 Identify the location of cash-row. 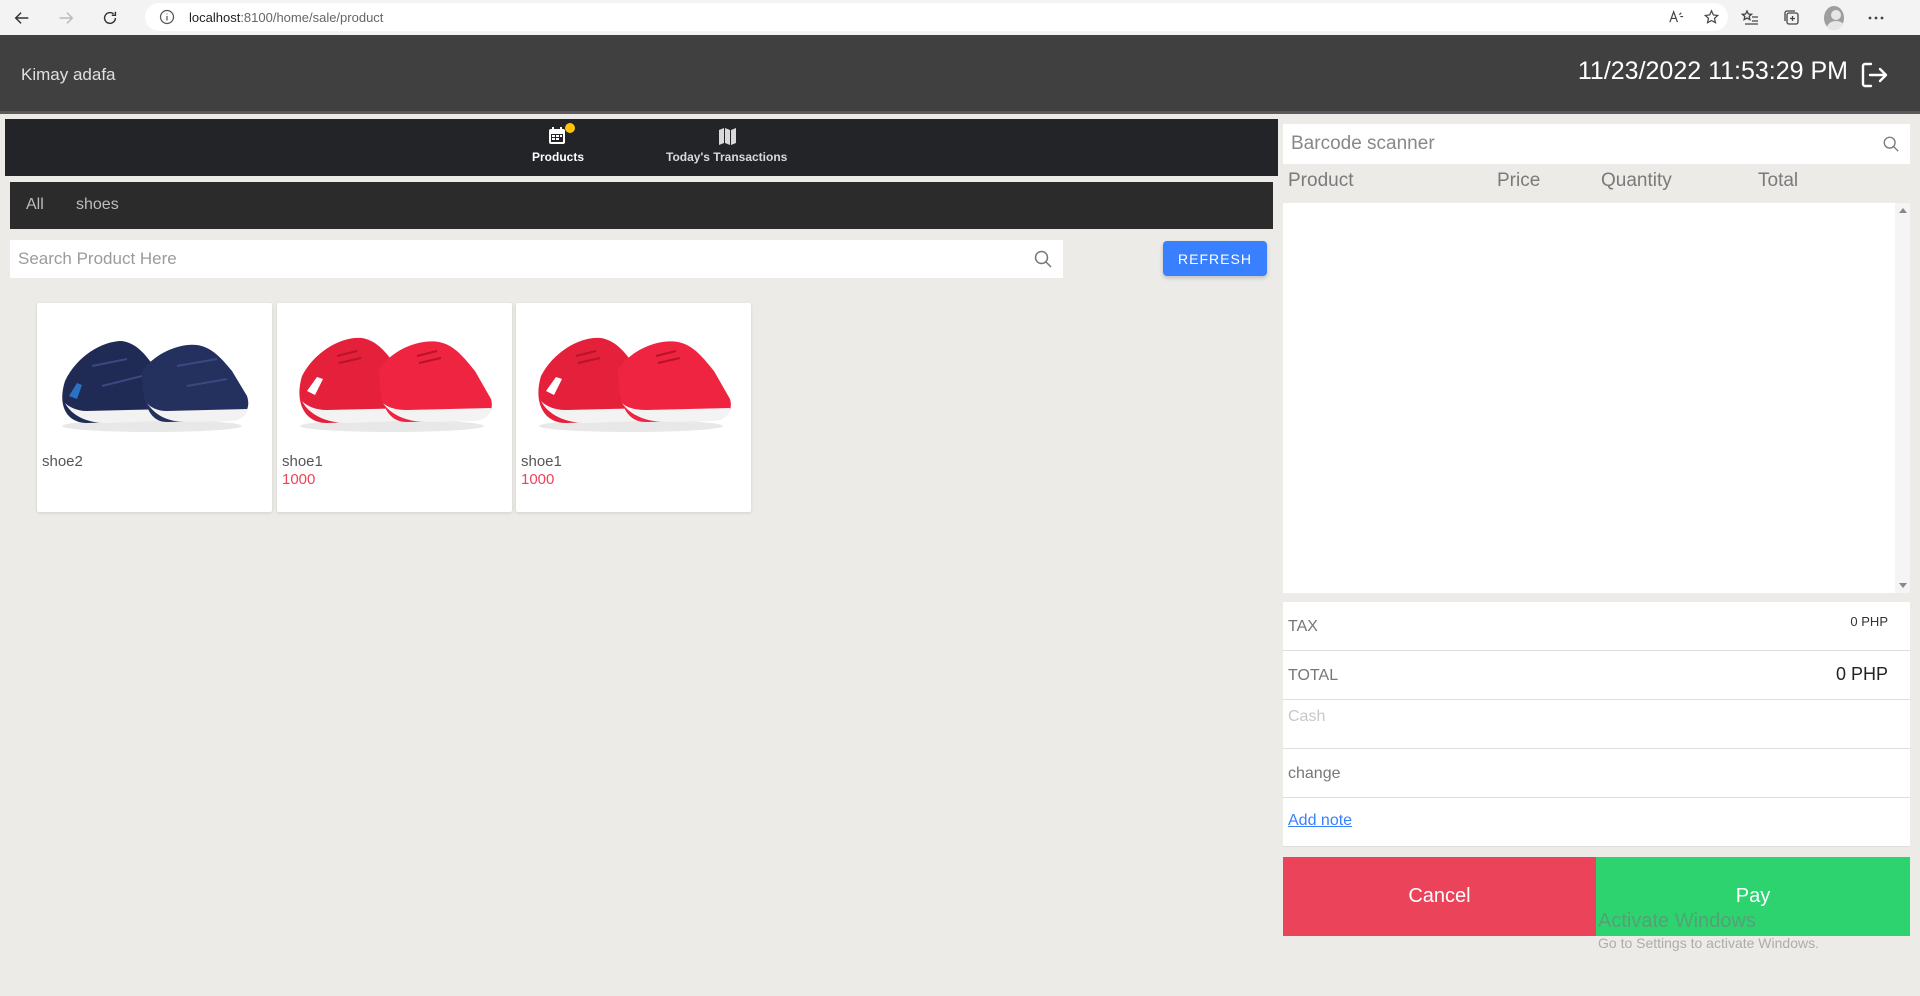
(1596, 724).